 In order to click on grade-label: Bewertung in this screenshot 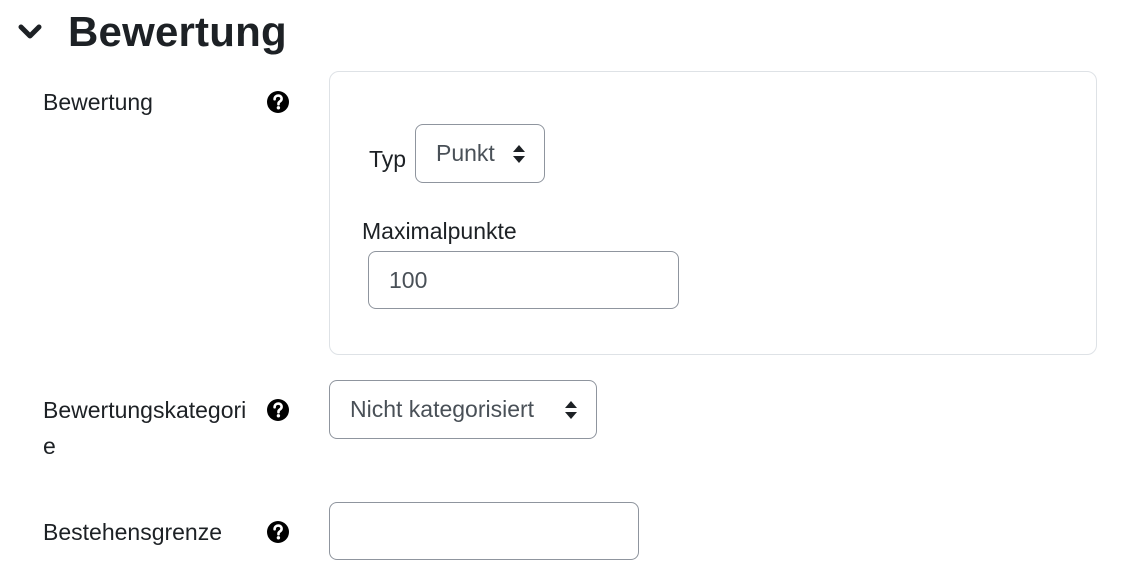, I will do `click(98, 102)`.